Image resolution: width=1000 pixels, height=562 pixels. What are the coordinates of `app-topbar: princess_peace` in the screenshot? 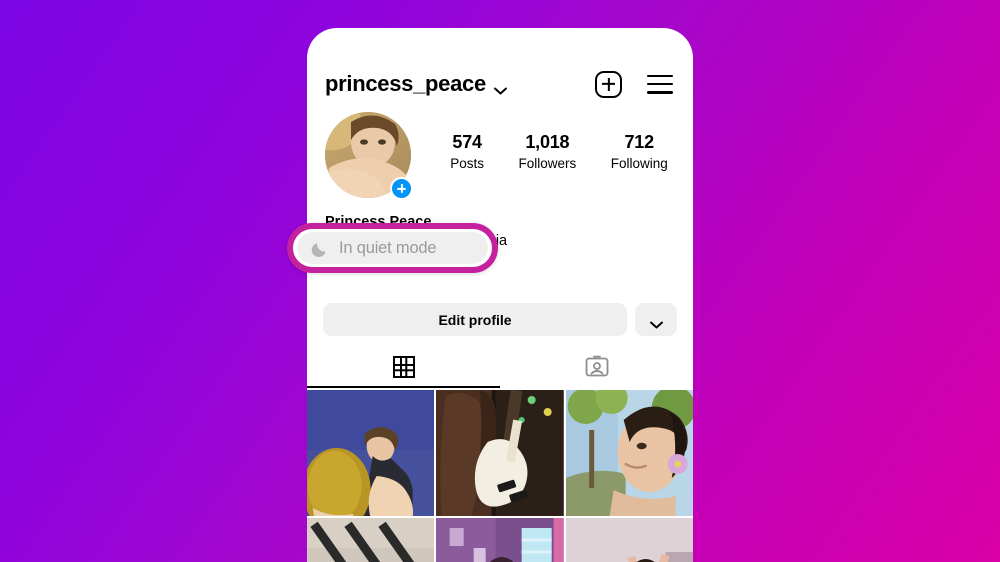 It's located at (500, 84).